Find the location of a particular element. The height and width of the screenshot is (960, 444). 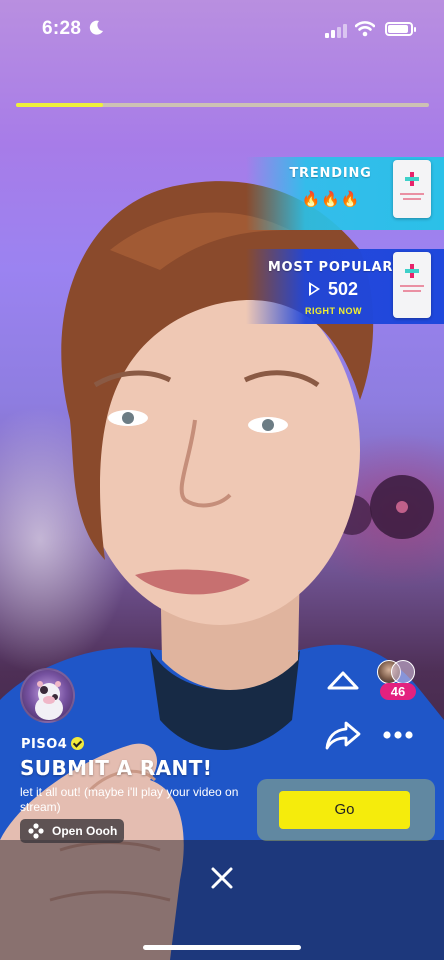

most-popular-thumbnail is located at coordinates (412, 285).